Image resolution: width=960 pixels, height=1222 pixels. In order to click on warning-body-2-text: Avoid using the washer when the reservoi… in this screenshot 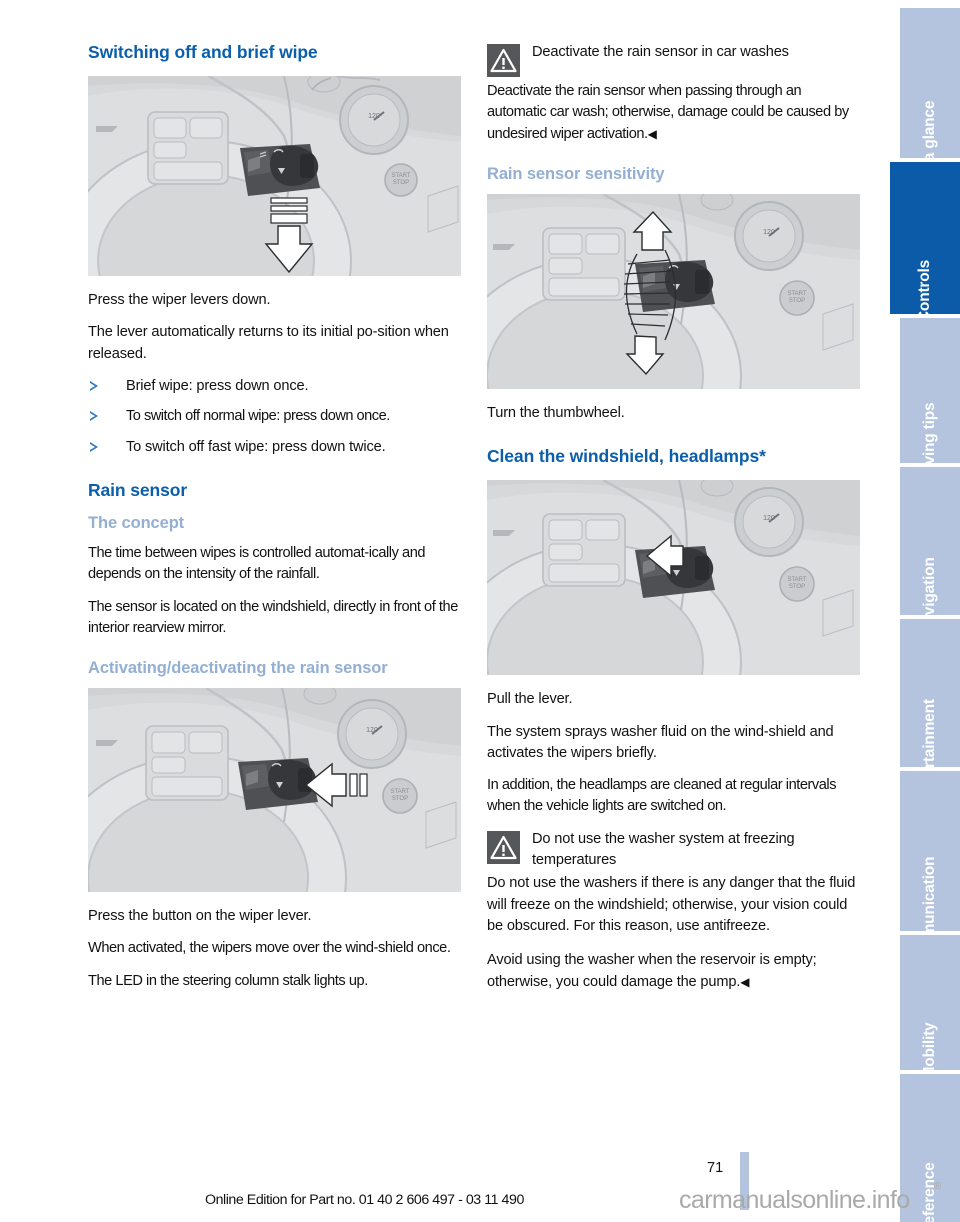, I will do `click(652, 971)`.